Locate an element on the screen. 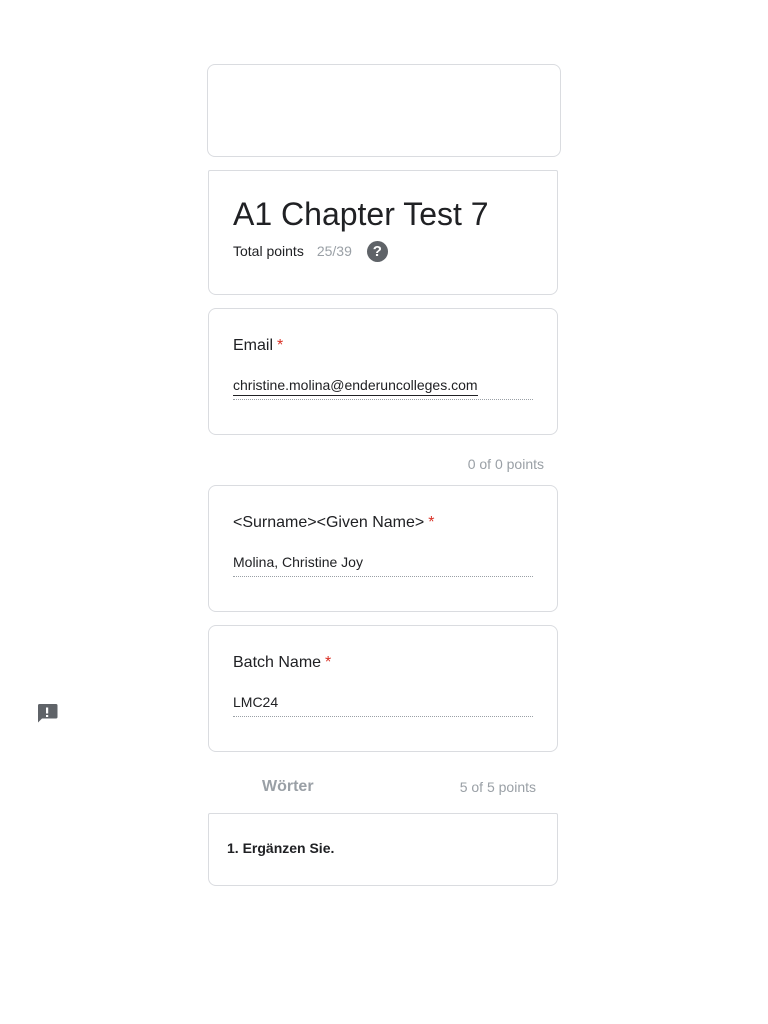 The image size is (768, 1024). answer-field: christine.molina@enderuncolleges.com is located at coordinates (383, 387).